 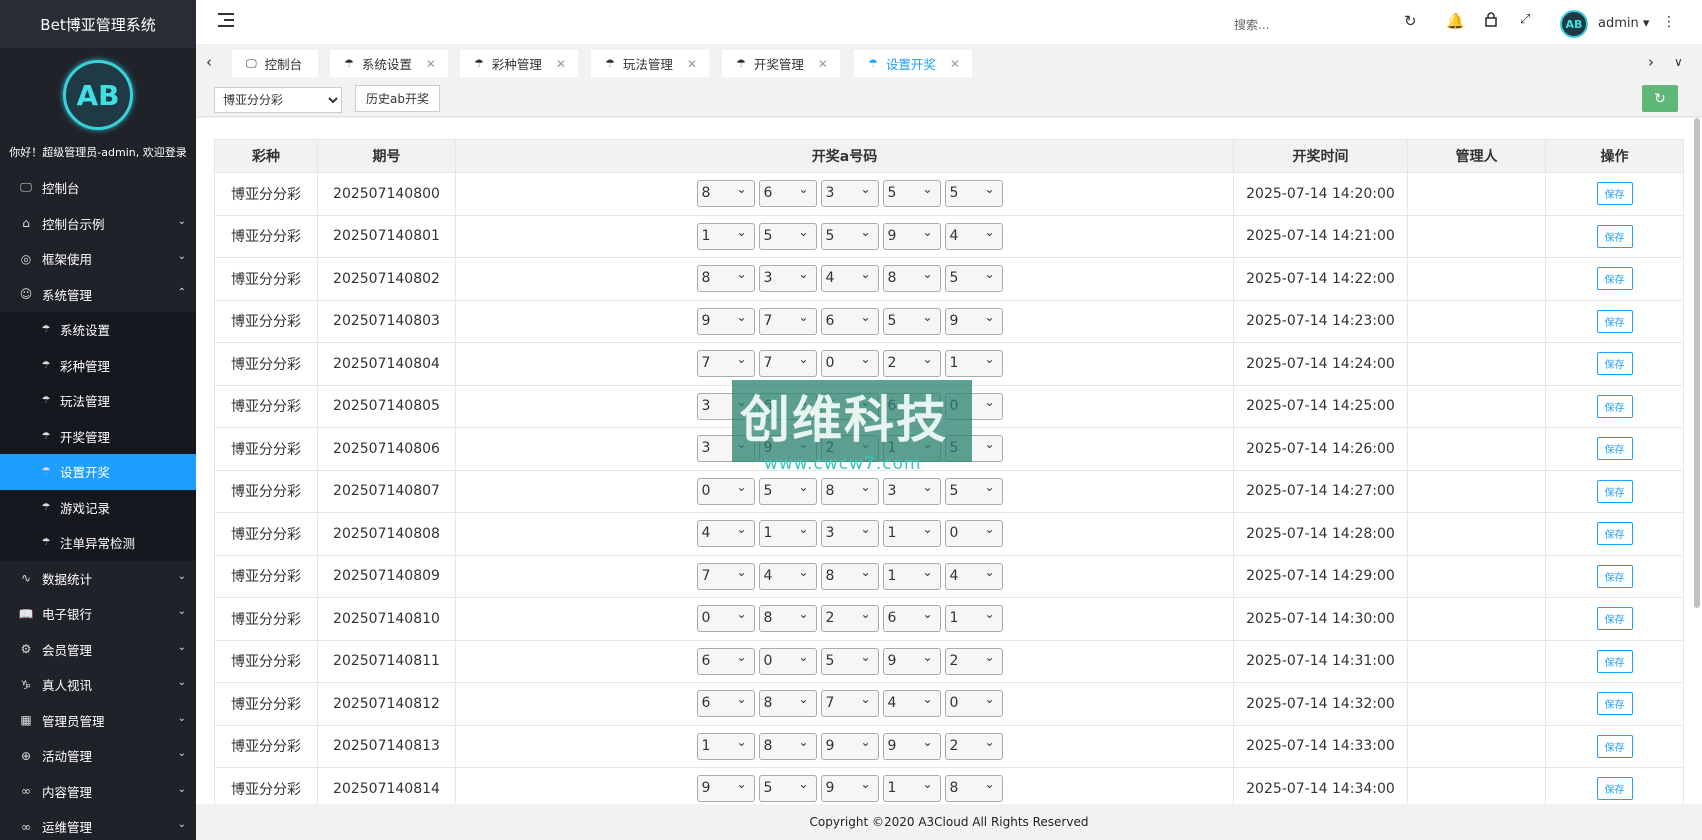 I want to click on menu-toggle-icon, so click(x=226, y=20).